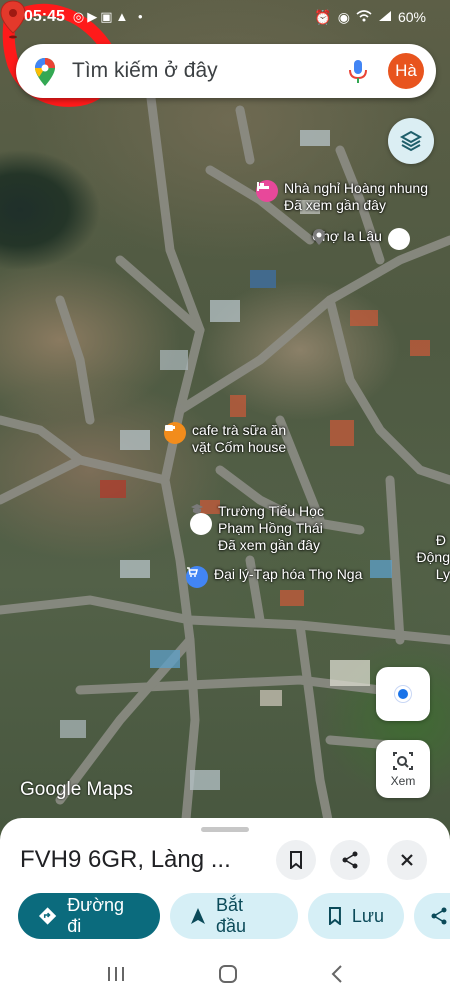 The width and height of the screenshot is (450, 1000). Describe the element at coordinates (231, 915) in the screenshot. I see `chip-label: Bắt đầu` at that location.